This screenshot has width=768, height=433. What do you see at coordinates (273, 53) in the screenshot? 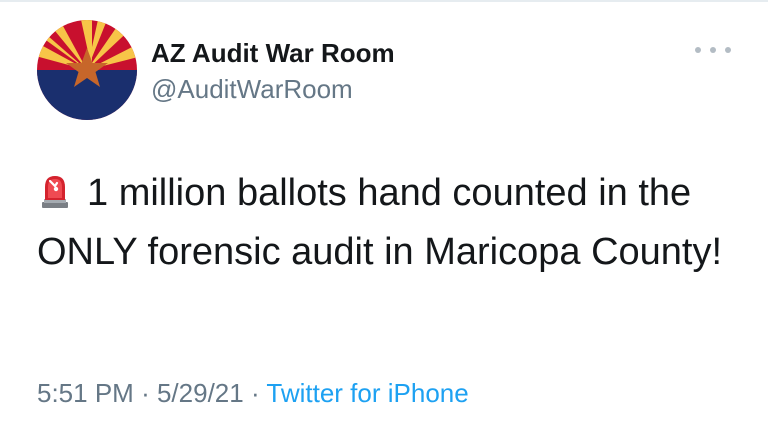
I see `author-display-name: AZ Audit War Room` at bounding box center [273, 53].